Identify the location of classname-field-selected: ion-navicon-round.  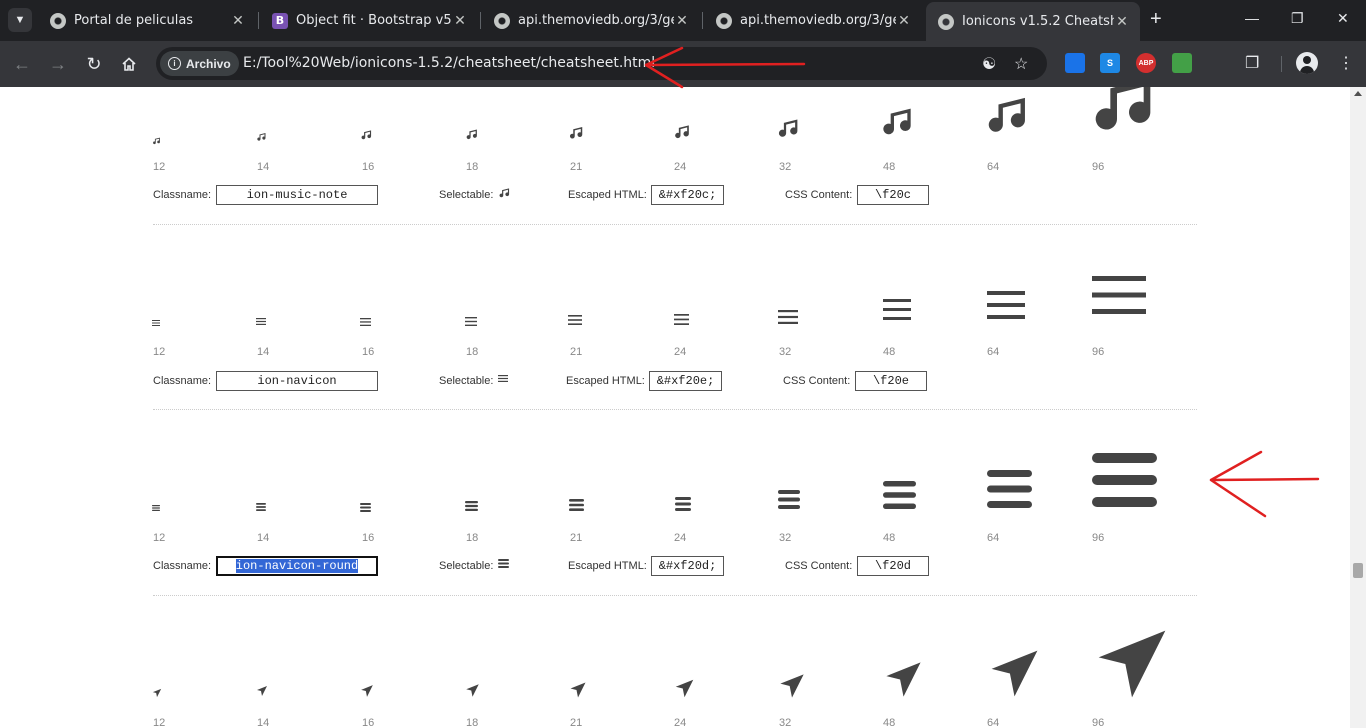
(297, 566).